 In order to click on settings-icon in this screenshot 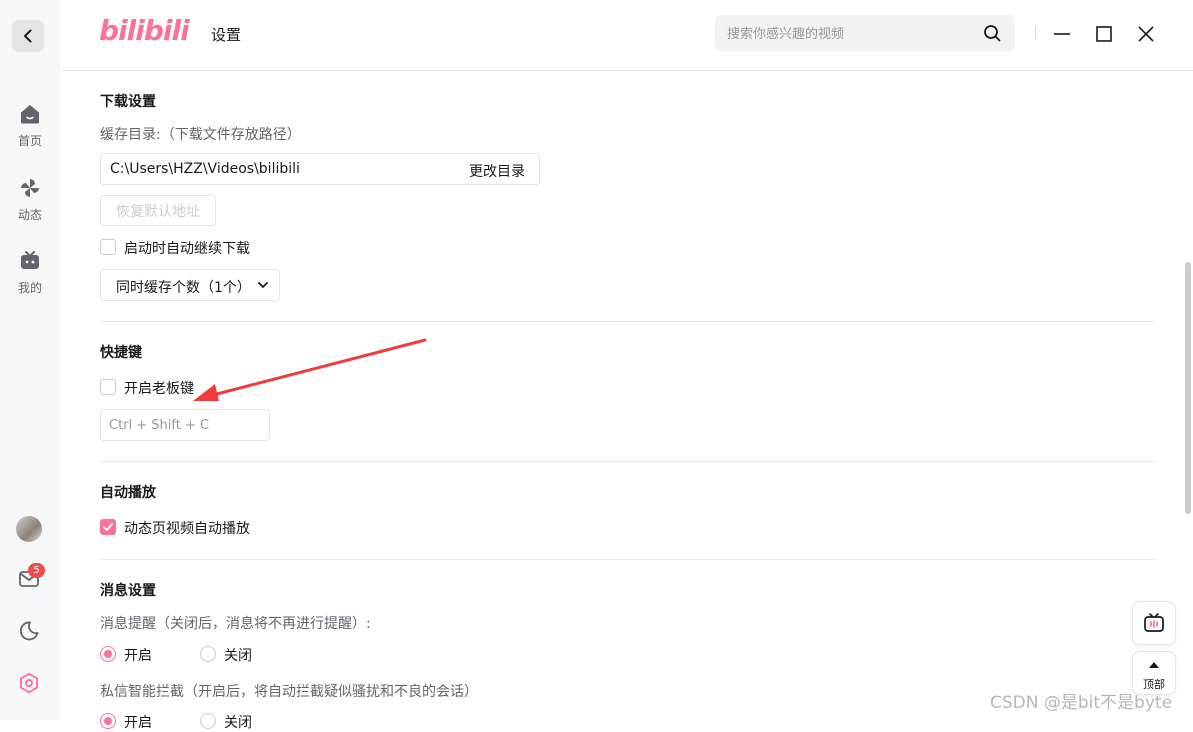, I will do `click(29, 683)`.